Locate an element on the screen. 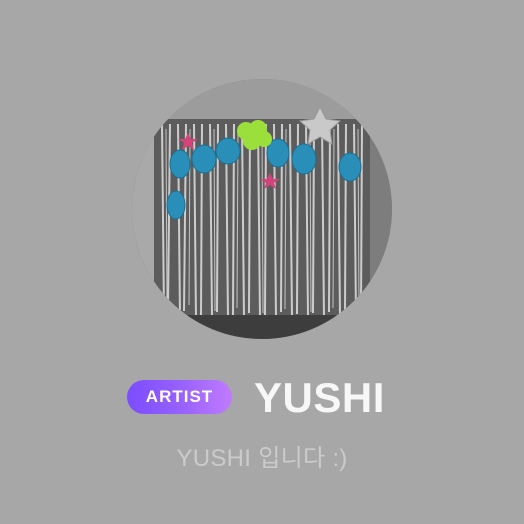  artist-bio: YUSHI 입니다 :) is located at coordinates (262, 458).